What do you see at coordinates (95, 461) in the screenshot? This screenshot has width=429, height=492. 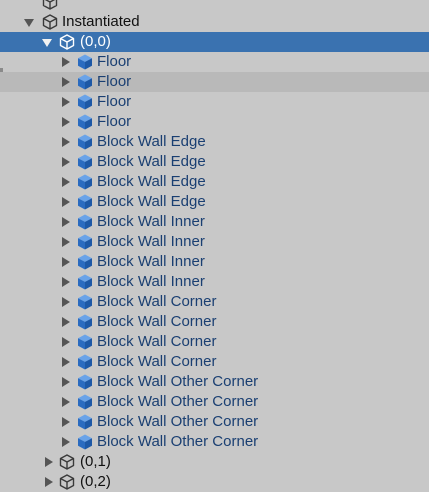 I see `tree-item-label: (0,1)` at bounding box center [95, 461].